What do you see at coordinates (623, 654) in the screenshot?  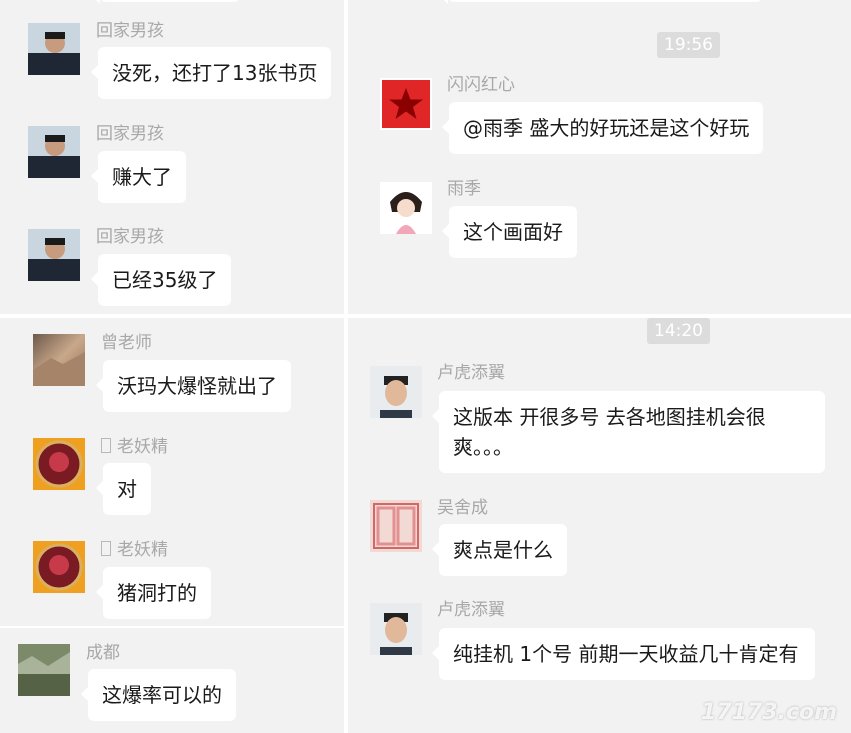 I see `message-bubble: 纯挂机 1个号 前期一天收益几十肯定有` at bounding box center [623, 654].